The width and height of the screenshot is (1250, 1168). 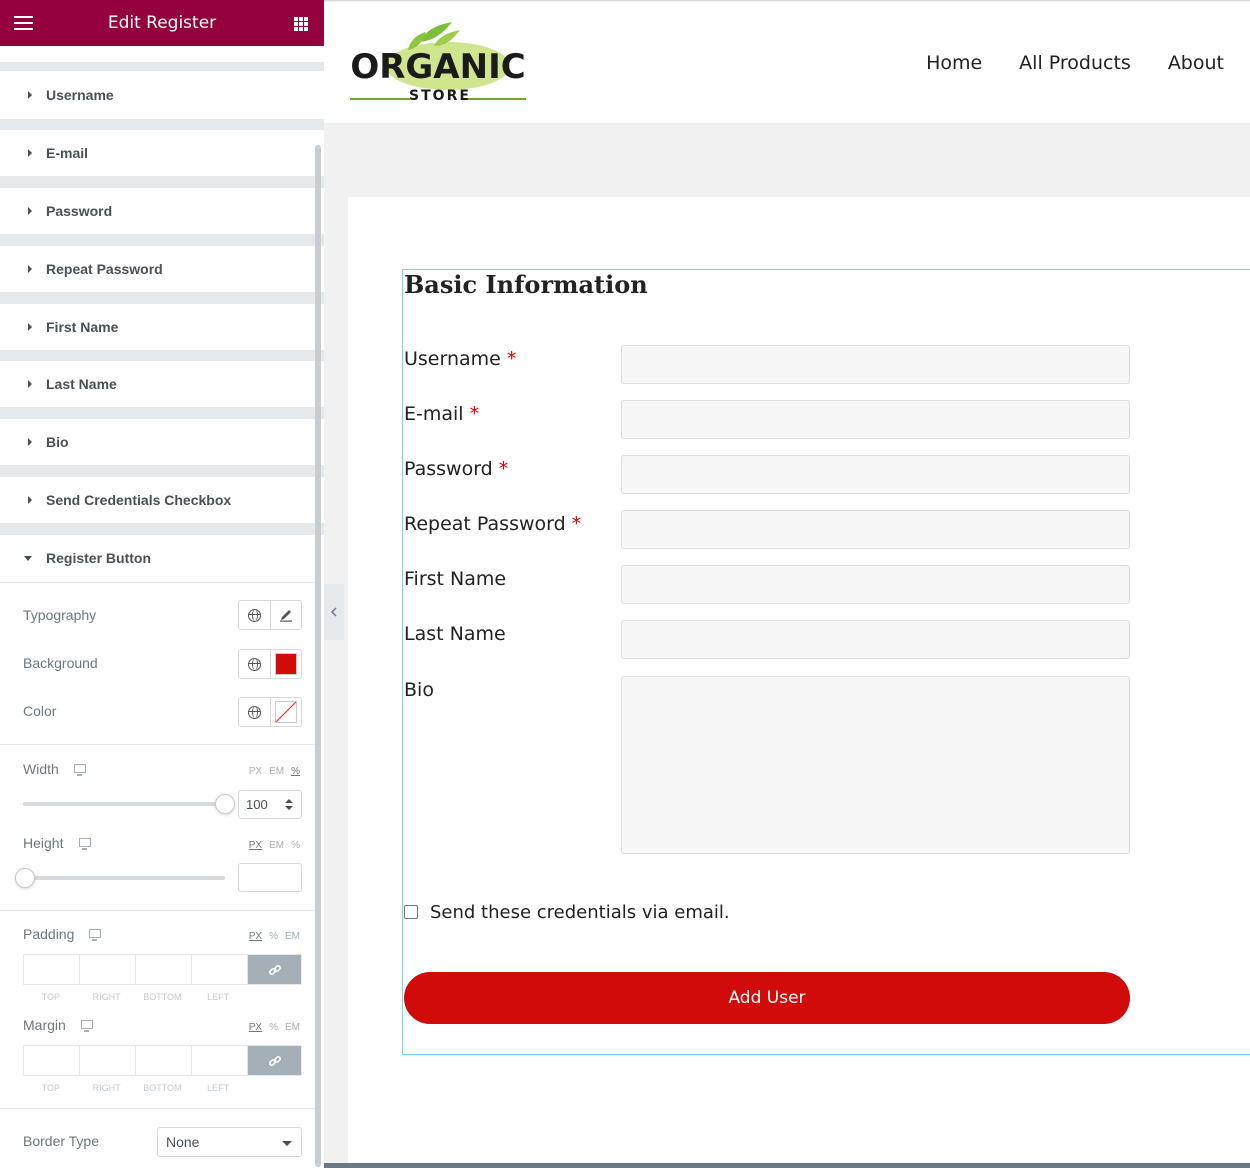 I want to click on svg-text: ORGANIC, so click(x=437, y=67).